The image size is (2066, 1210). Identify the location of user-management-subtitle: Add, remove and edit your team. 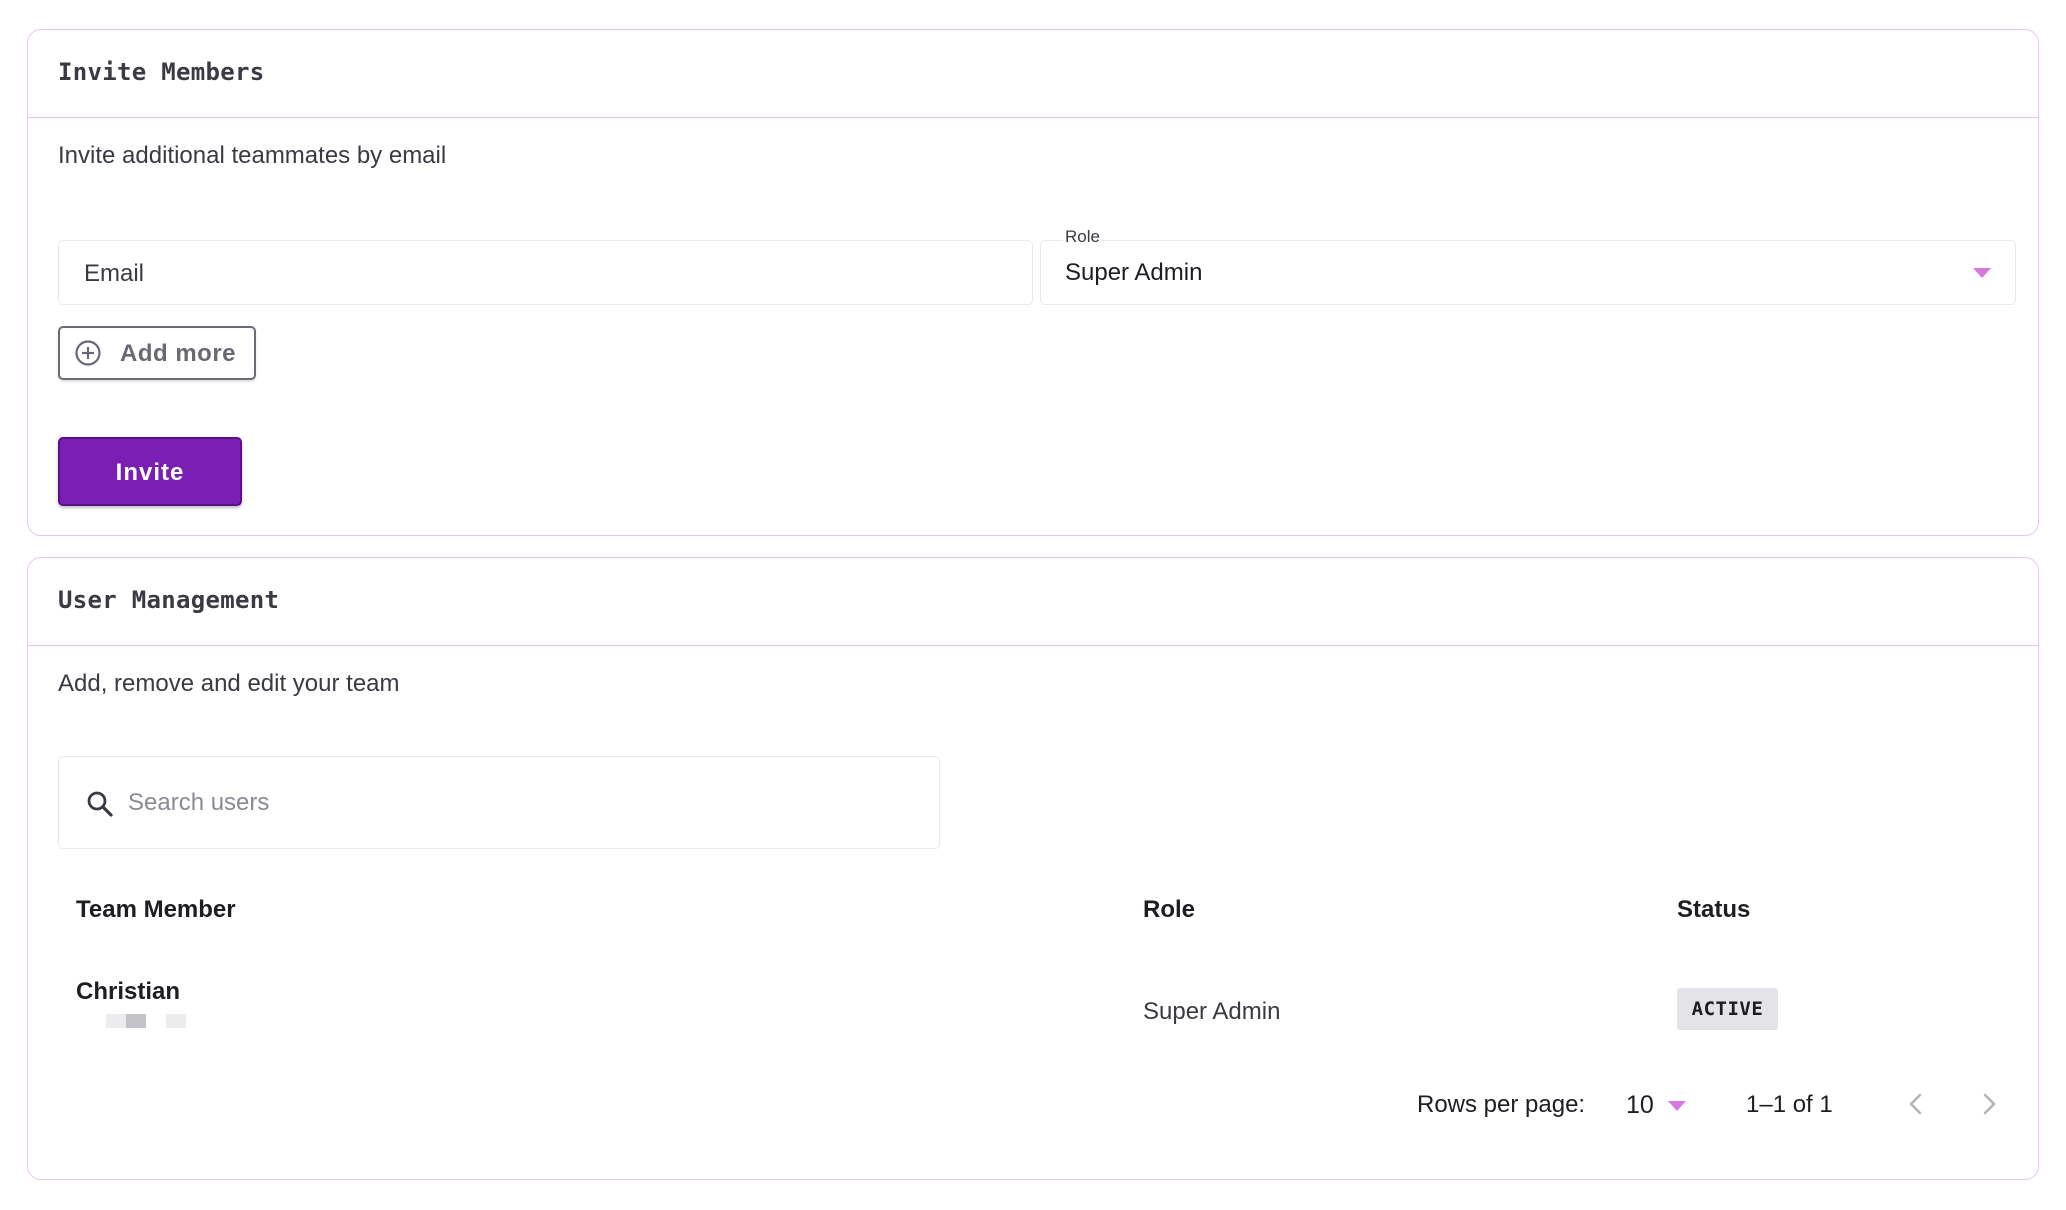
(229, 683).